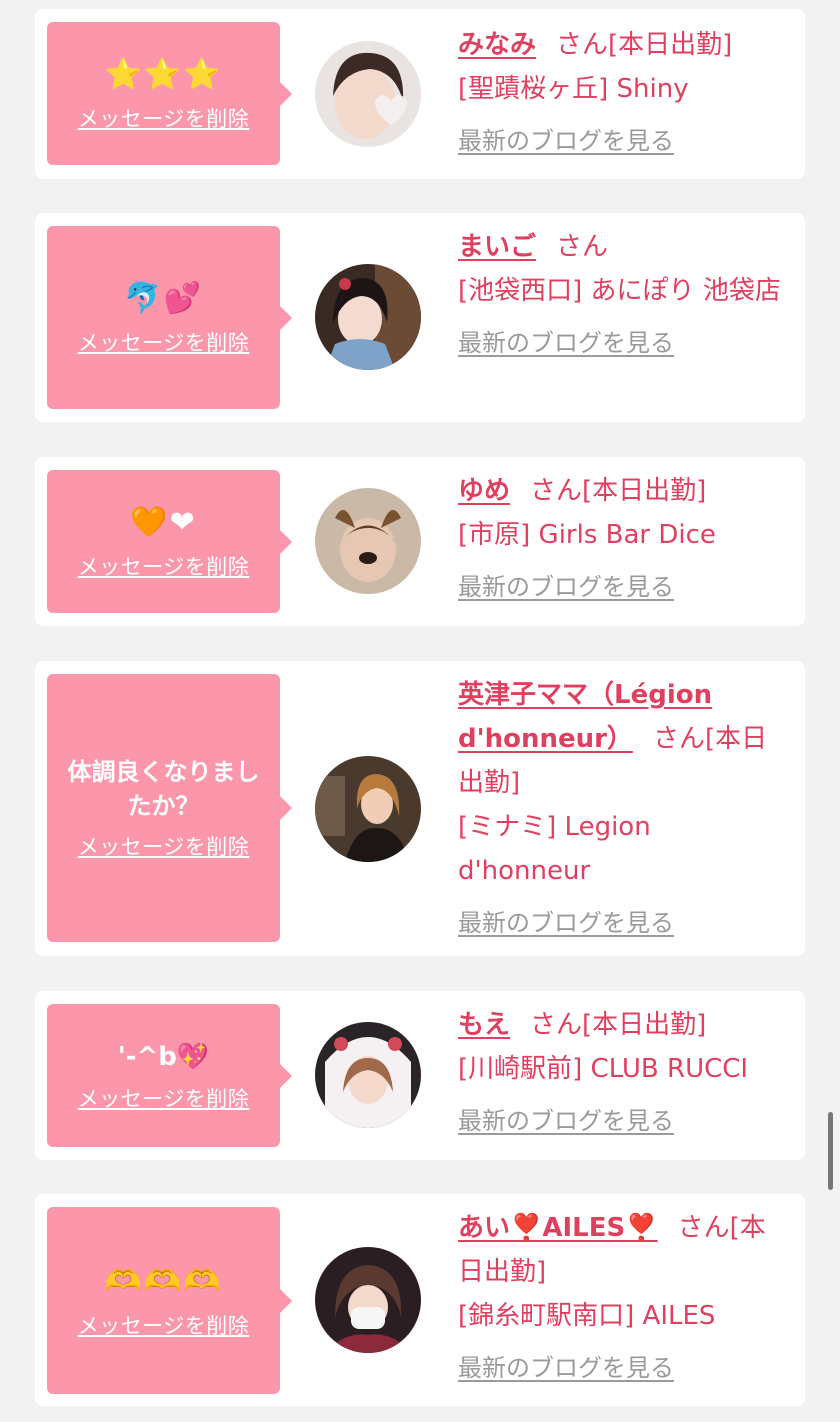 This screenshot has height=1422, width=840. I want to click on cast-info: みなみ さん[本日出勤] [聖蹟桜ヶ丘] Shiny 最新のブログを見る, so click(624, 93).